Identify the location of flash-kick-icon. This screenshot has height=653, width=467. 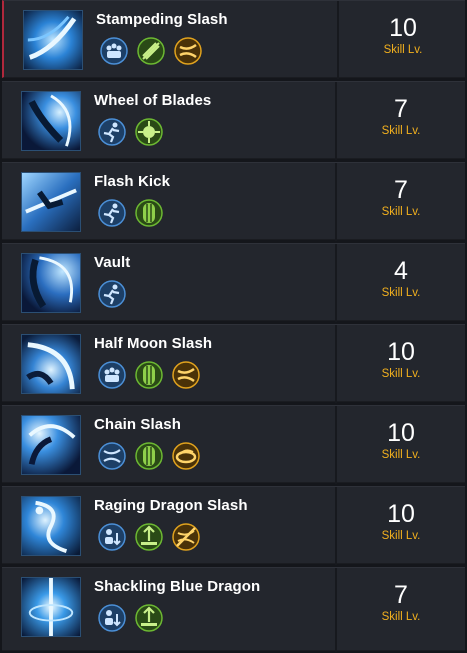
(51, 202).